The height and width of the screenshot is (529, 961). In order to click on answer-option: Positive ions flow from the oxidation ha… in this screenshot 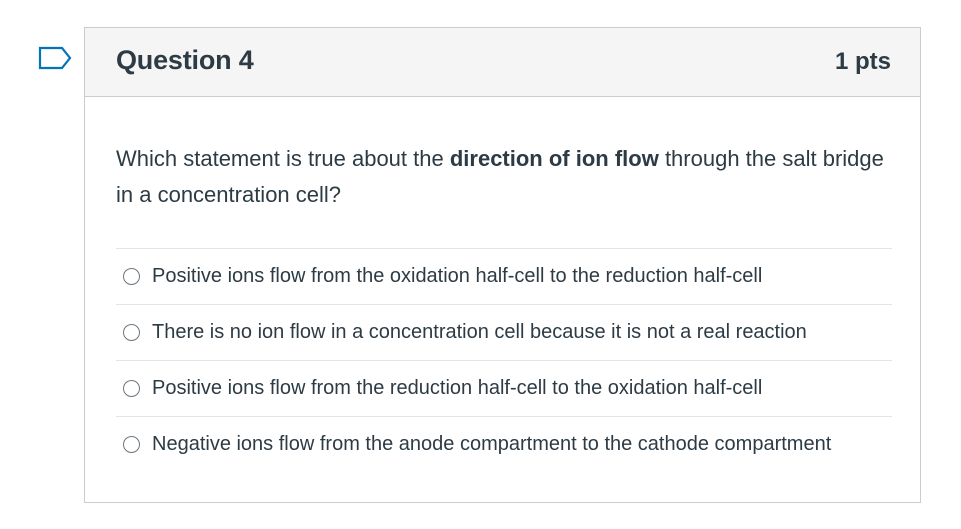, I will do `click(504, 276)`.